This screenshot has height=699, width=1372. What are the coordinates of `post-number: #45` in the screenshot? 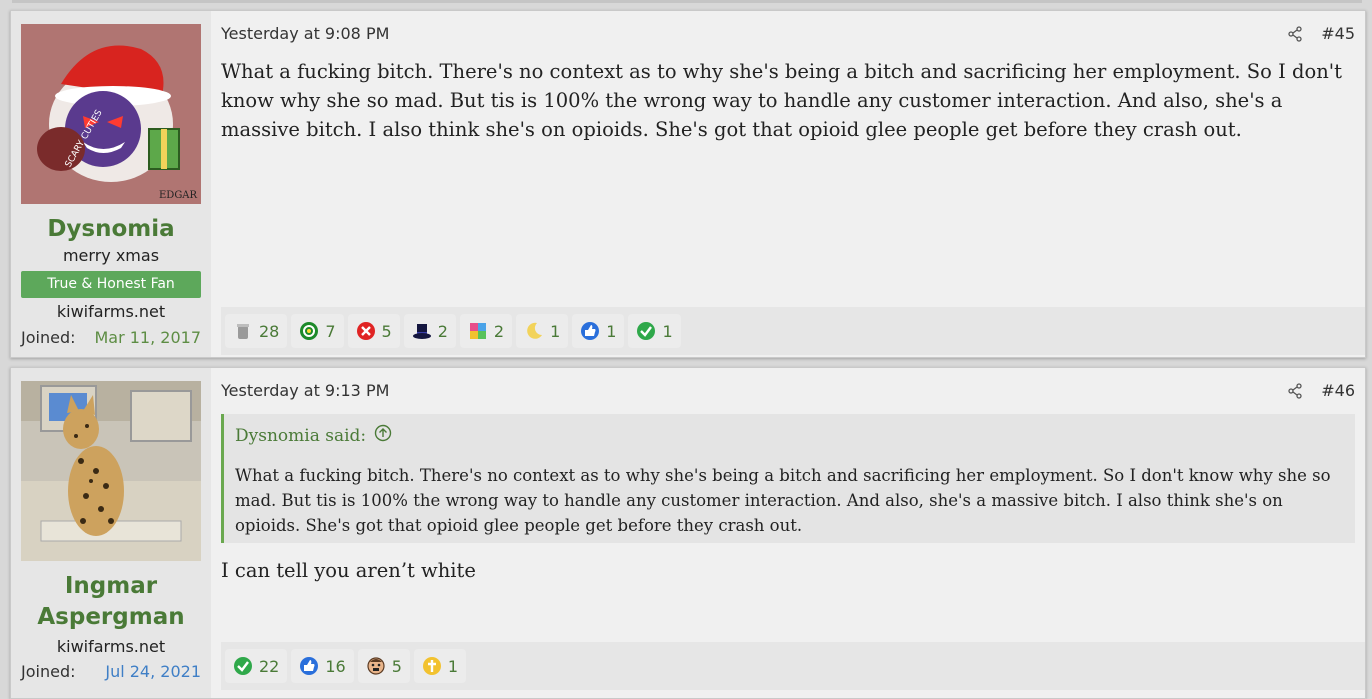 It's located at (1338, 33).